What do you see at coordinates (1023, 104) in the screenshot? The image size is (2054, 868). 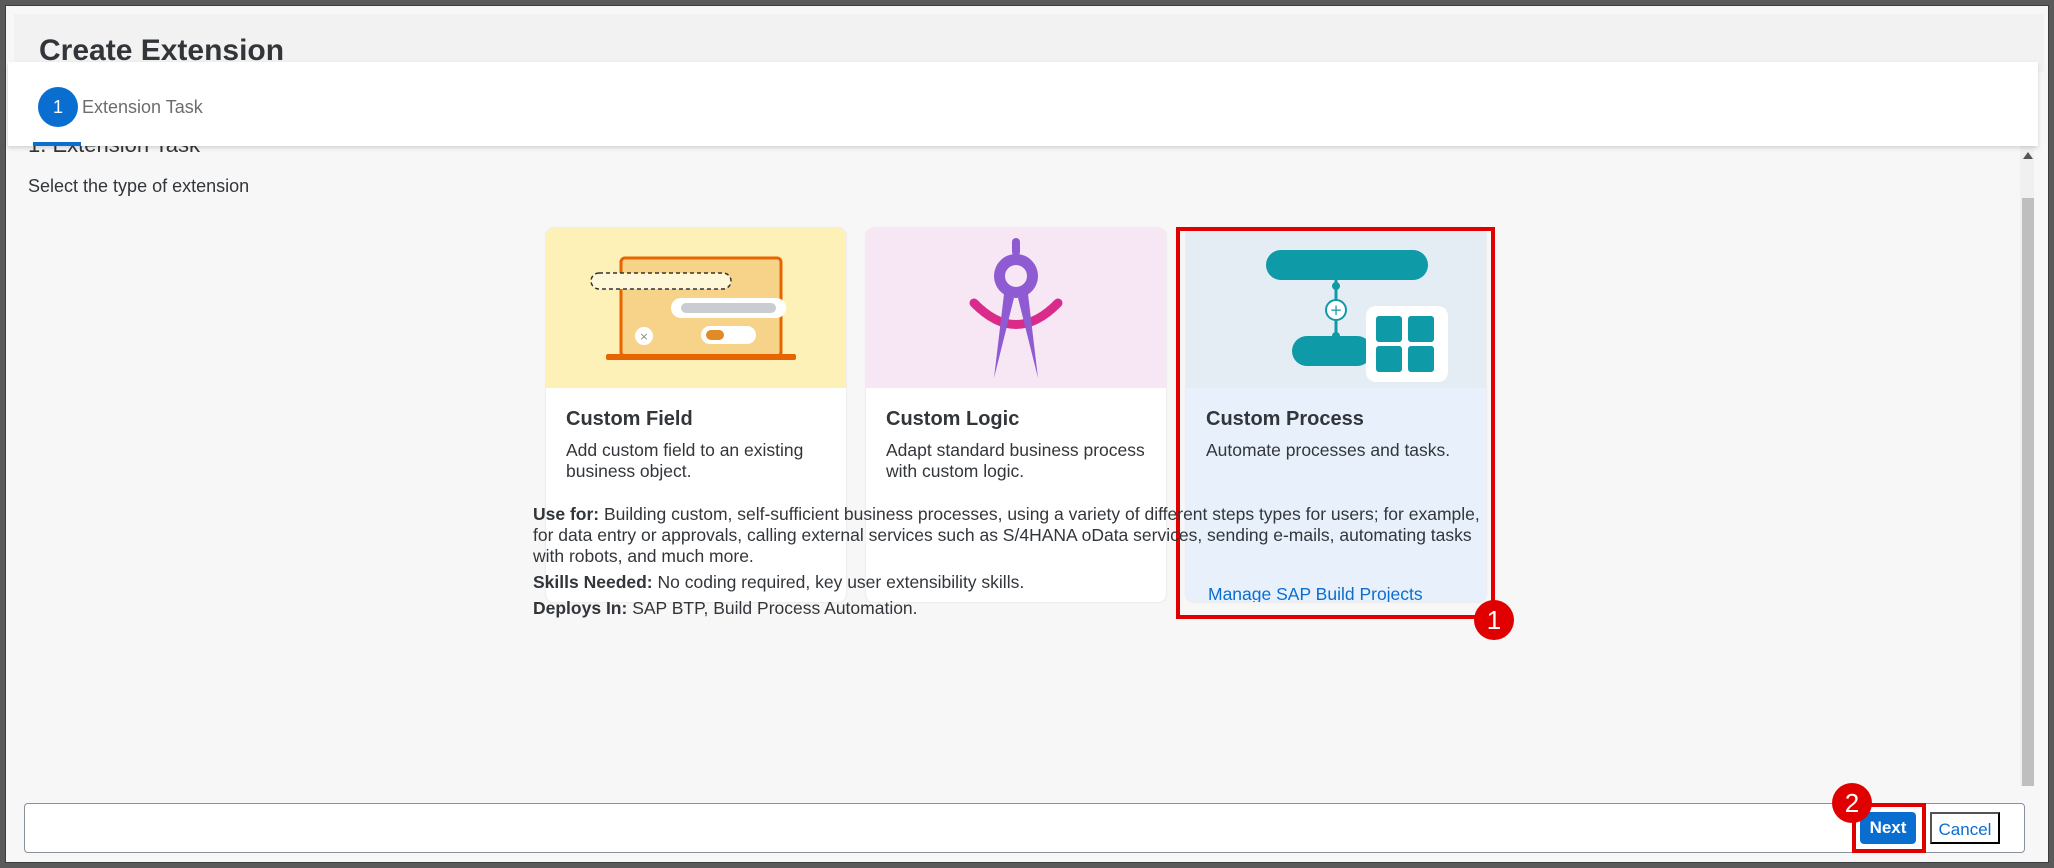 I see `wizard-progress-bar: 1 Extension Task` at bounding box center [1023, 104].